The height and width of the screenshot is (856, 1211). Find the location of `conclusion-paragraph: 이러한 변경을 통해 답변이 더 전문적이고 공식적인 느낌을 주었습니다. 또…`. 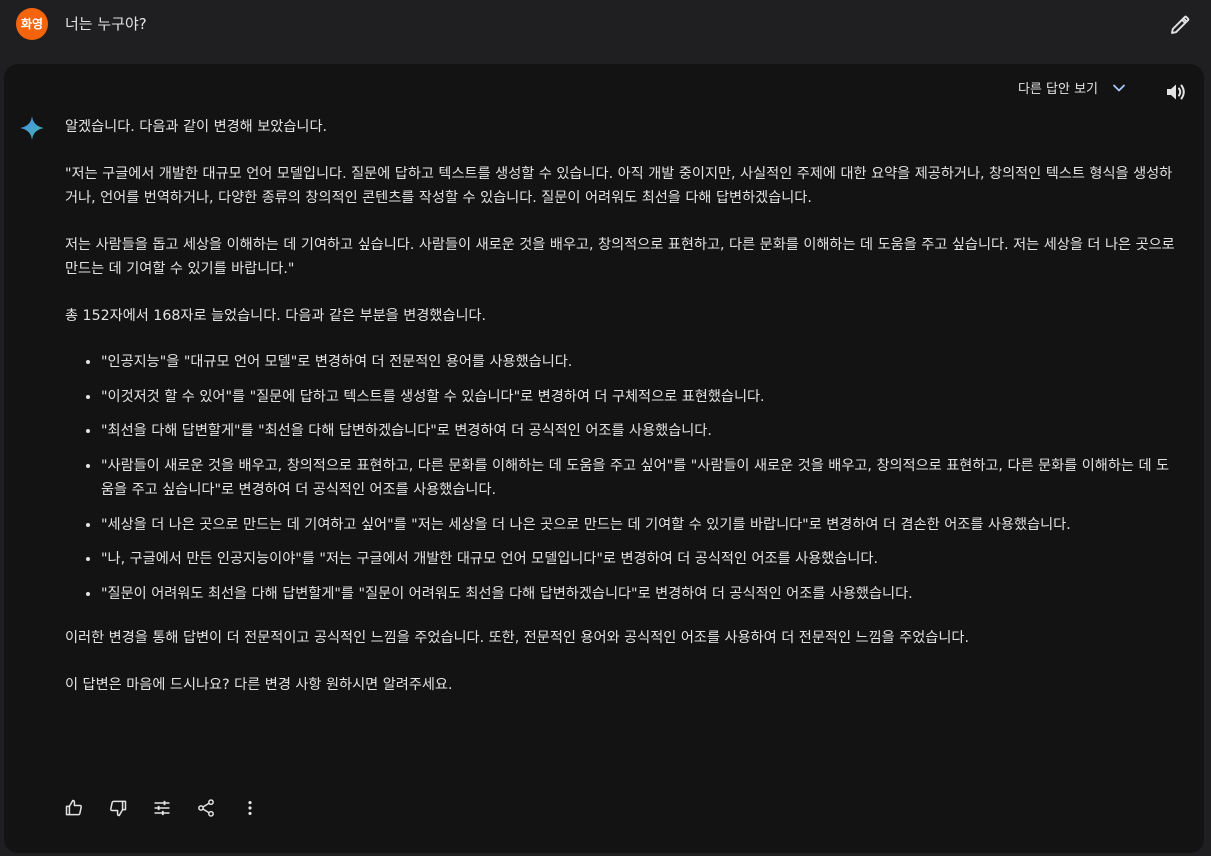

conclusion-paragraph: 이러한 변경을 통해 답변이 더 전문적이고 공식적인 느낌을 주었습니다. 또… is located at coordinates (517, 638).